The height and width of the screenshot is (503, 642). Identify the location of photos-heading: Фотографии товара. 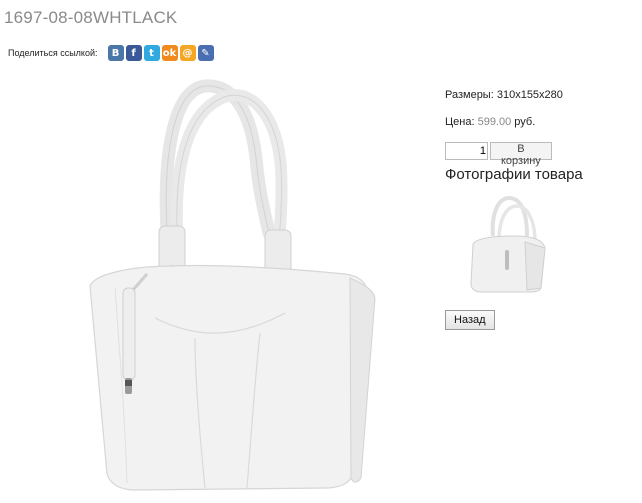
(514, 174).